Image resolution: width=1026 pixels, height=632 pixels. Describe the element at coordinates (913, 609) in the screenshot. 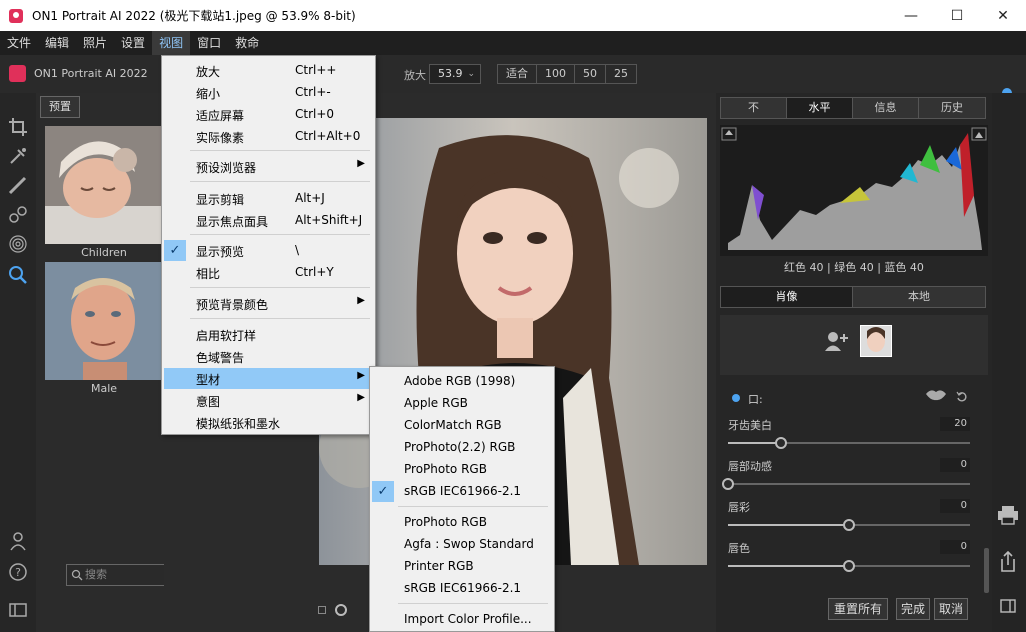

I see `done-button: 完成` at that location.